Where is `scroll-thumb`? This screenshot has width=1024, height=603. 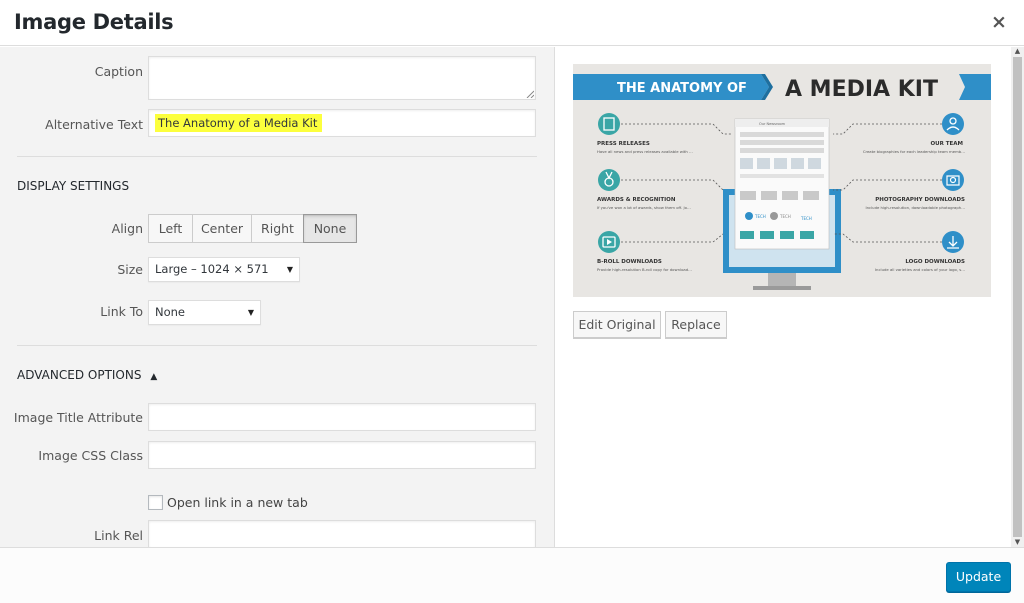 scroll-thumb is located at coordinates (1017, 297).